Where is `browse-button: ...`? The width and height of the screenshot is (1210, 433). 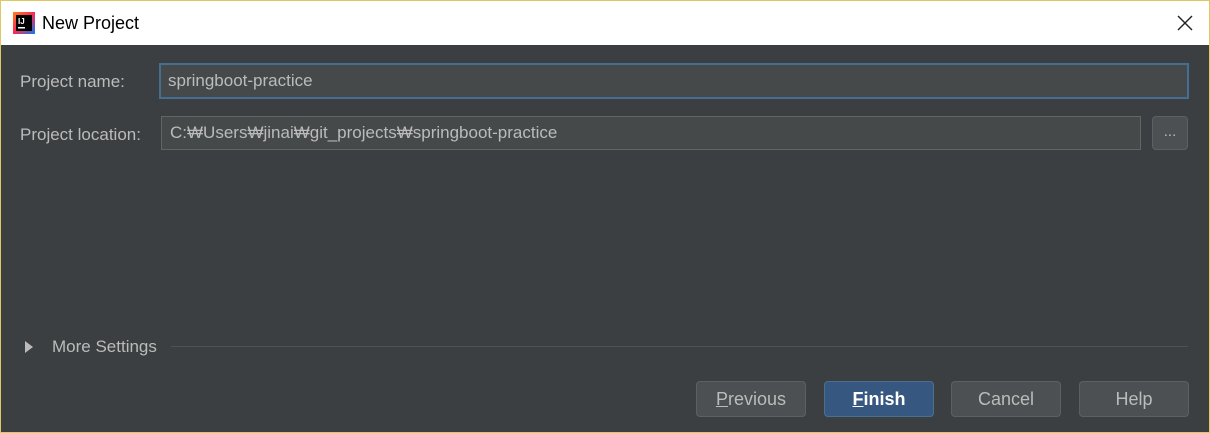
browse-button: ... is located at coordinates (1170, 133).